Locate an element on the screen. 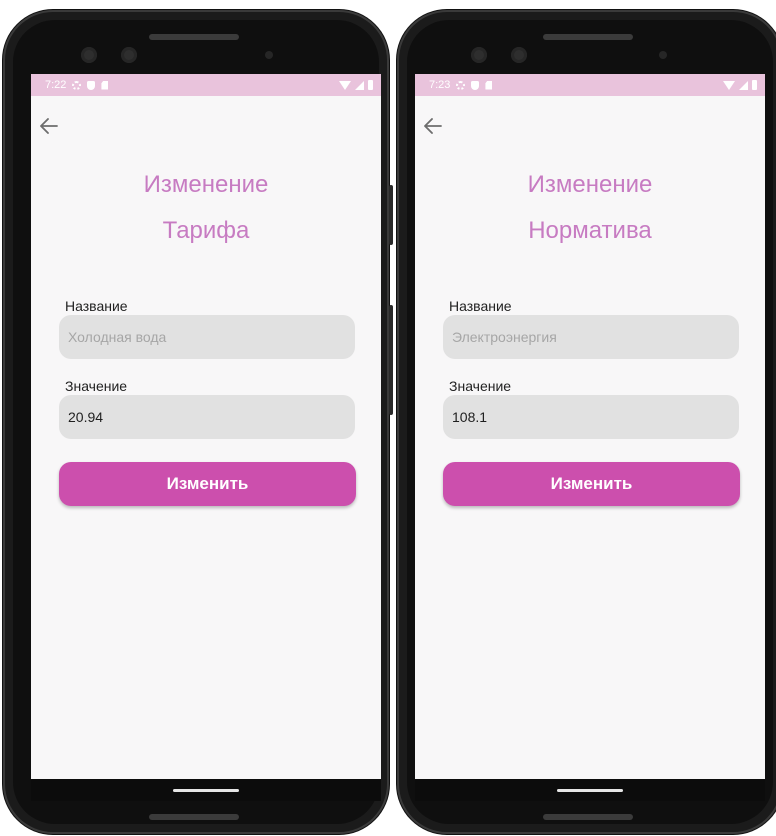 The width and height of the screenshot is (776, 836). power-button is located at coordinates (391, 360).